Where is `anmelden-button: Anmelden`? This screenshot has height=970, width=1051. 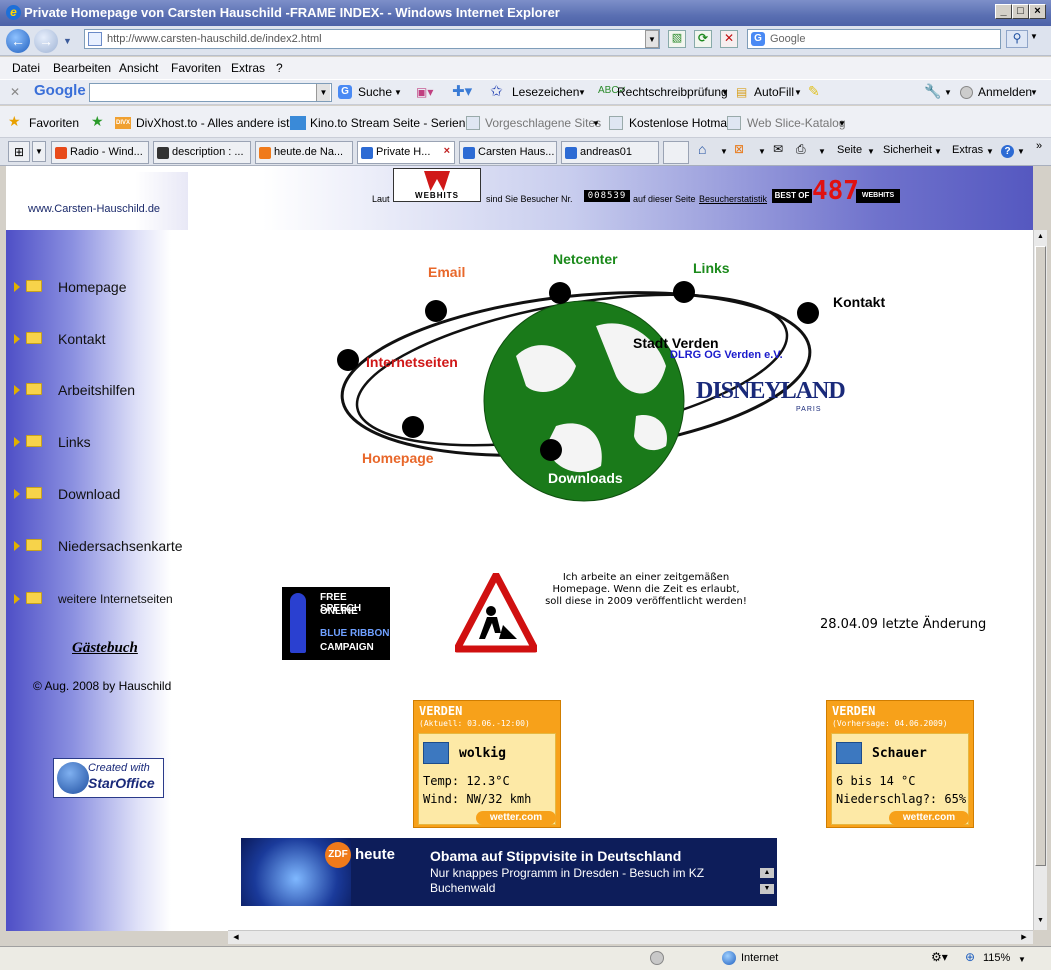
anmelden-button: Anmelden is located at coordinates (1005, 92).